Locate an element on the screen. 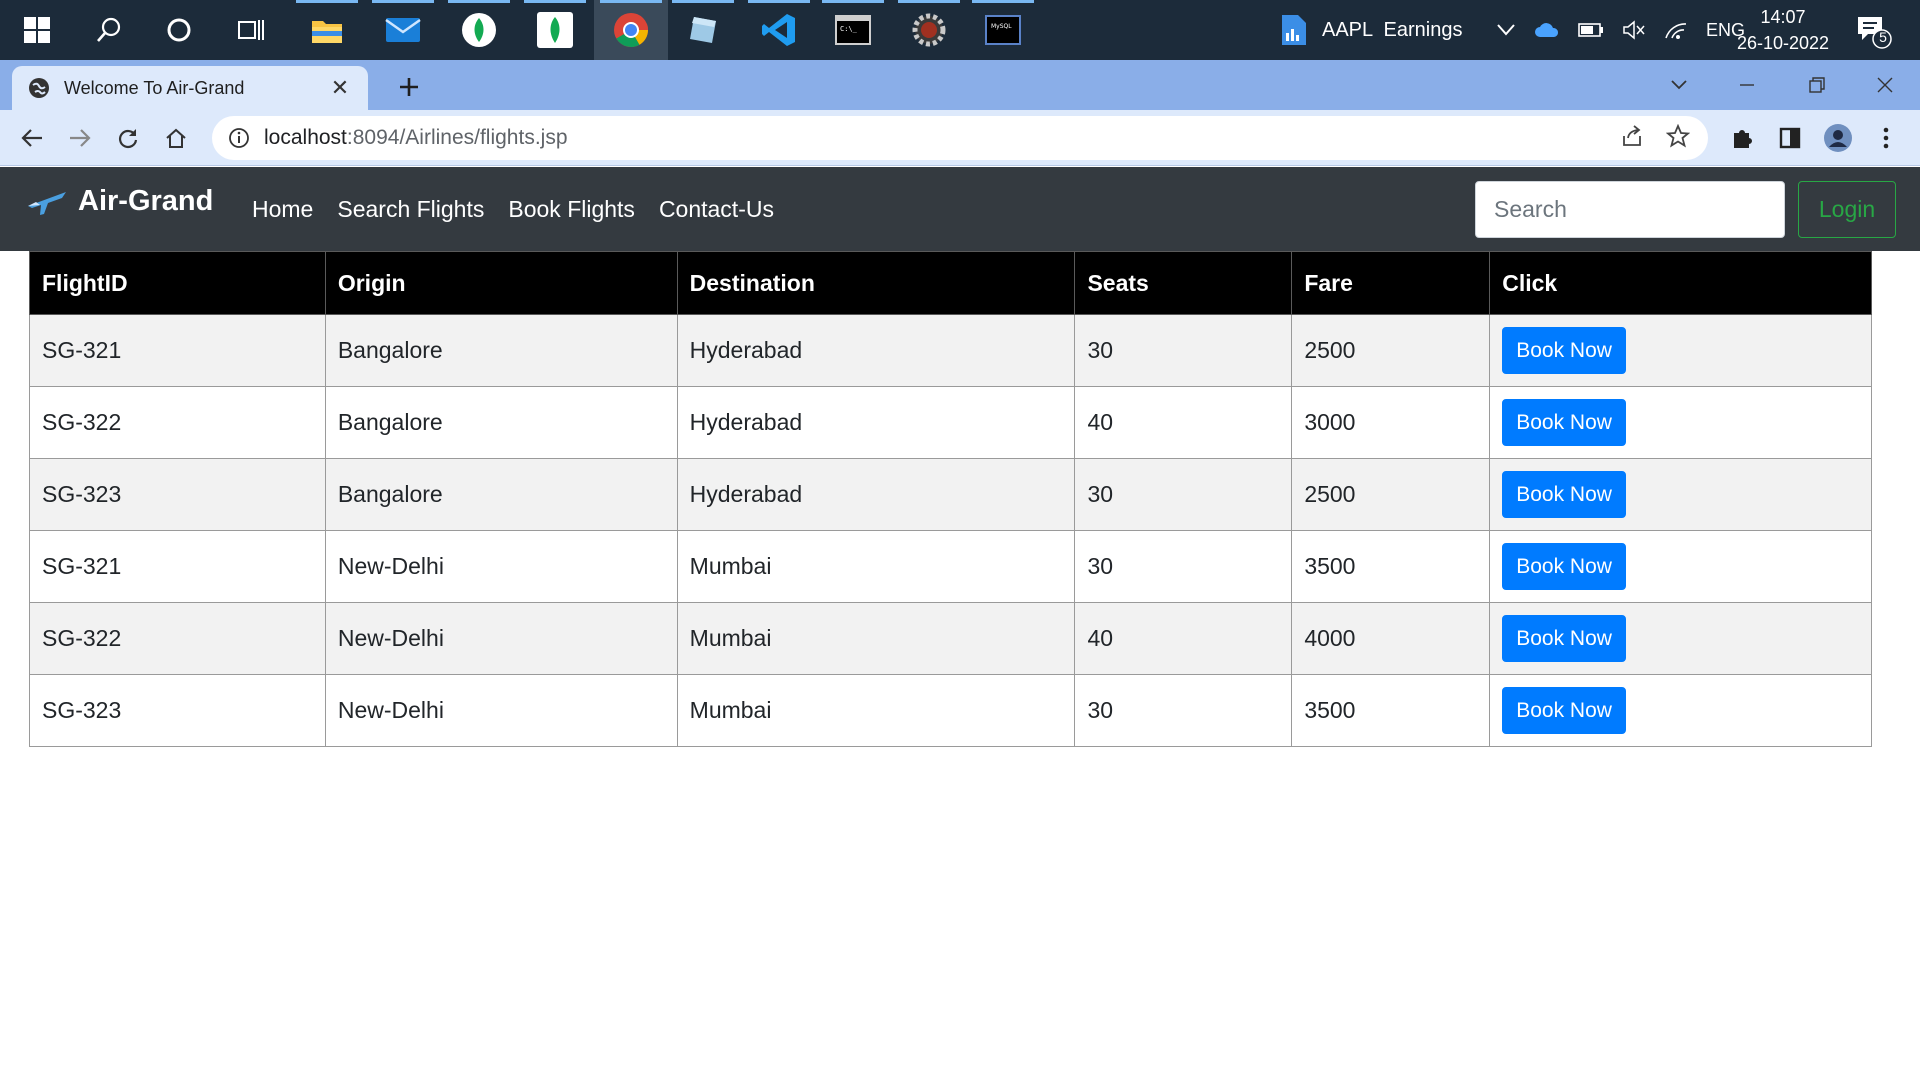 Image resolution: width=1920 pixels, height=1080 pixels. search-icon is located at coordinates (109, 29).